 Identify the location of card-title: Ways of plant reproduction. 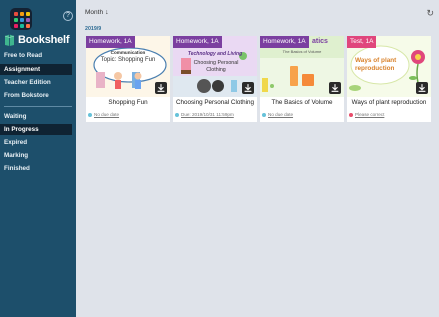
(389, 102).